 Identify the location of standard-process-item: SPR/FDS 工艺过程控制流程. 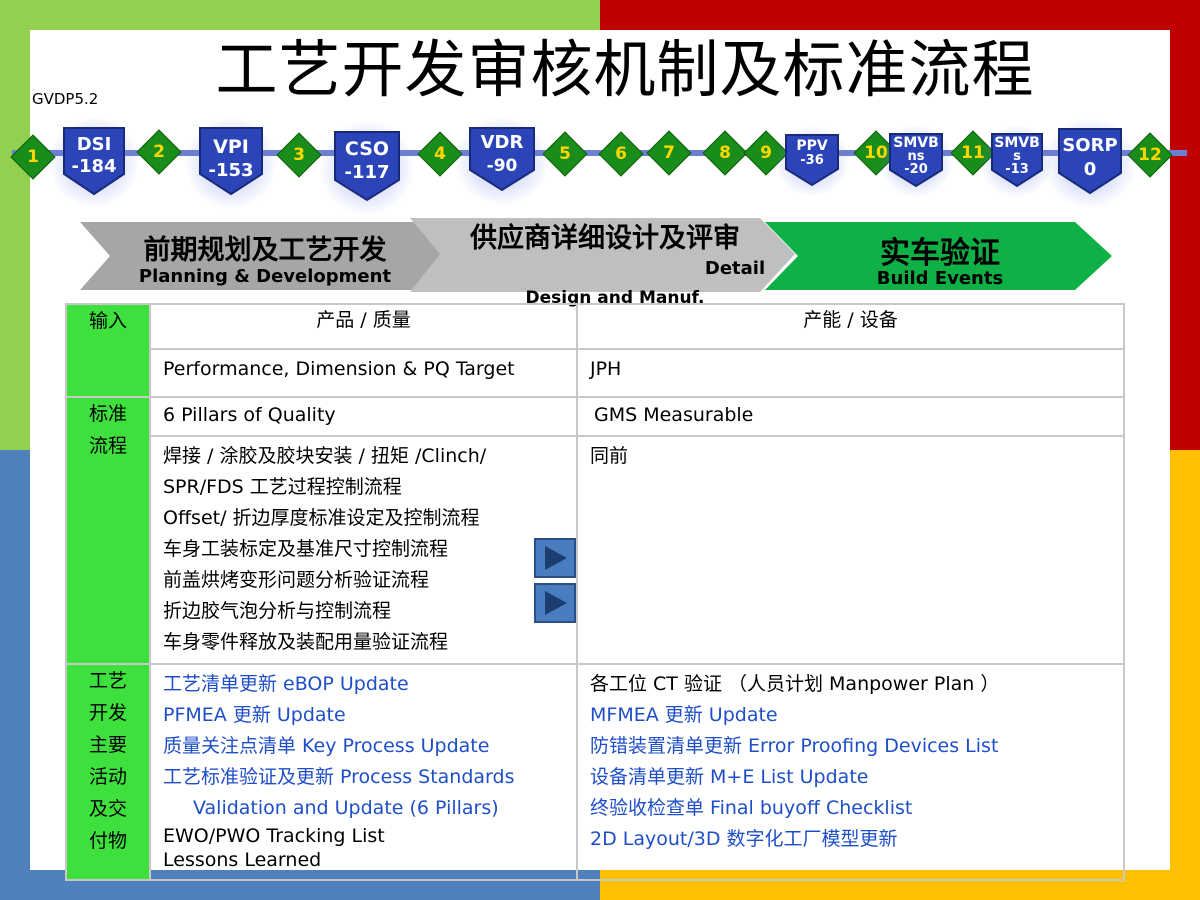
(282, 487).